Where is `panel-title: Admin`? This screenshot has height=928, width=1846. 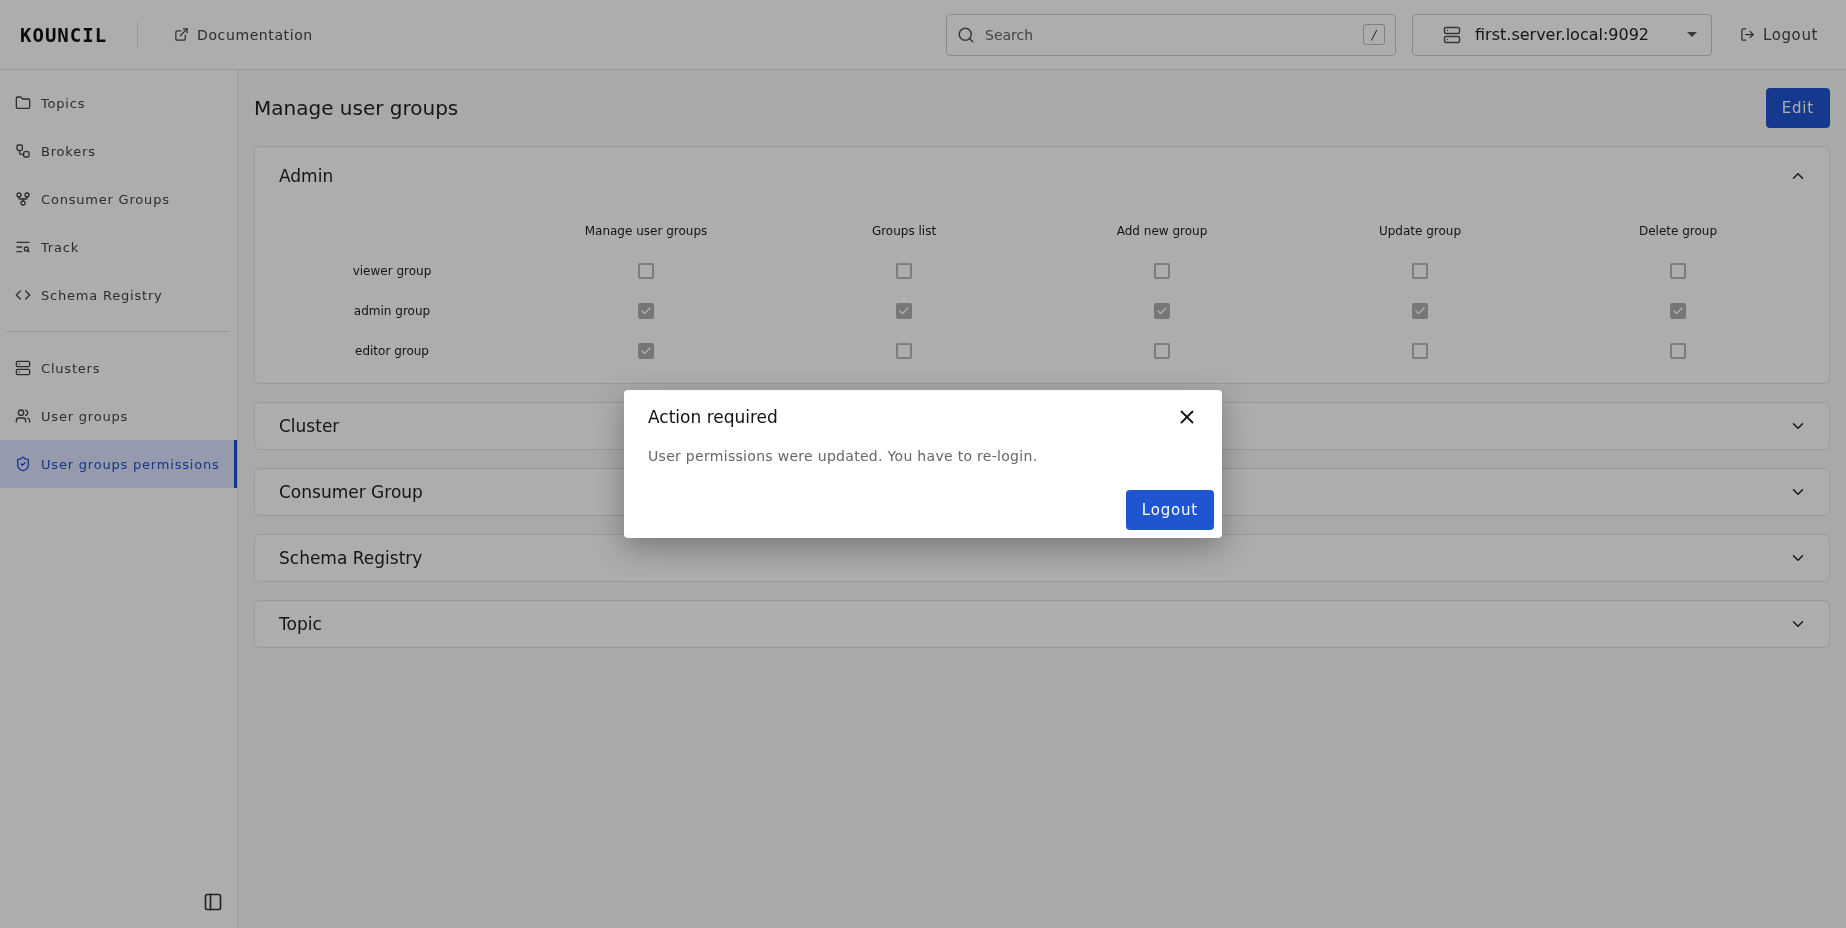 panel-title: Admin is located at coordinates (306, 176).